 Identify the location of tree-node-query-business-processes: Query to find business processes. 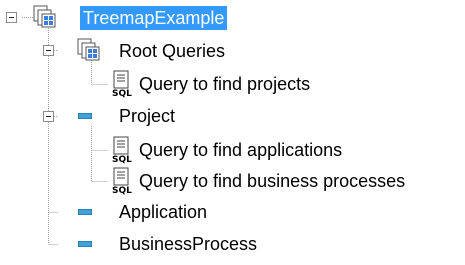
(272, 181).